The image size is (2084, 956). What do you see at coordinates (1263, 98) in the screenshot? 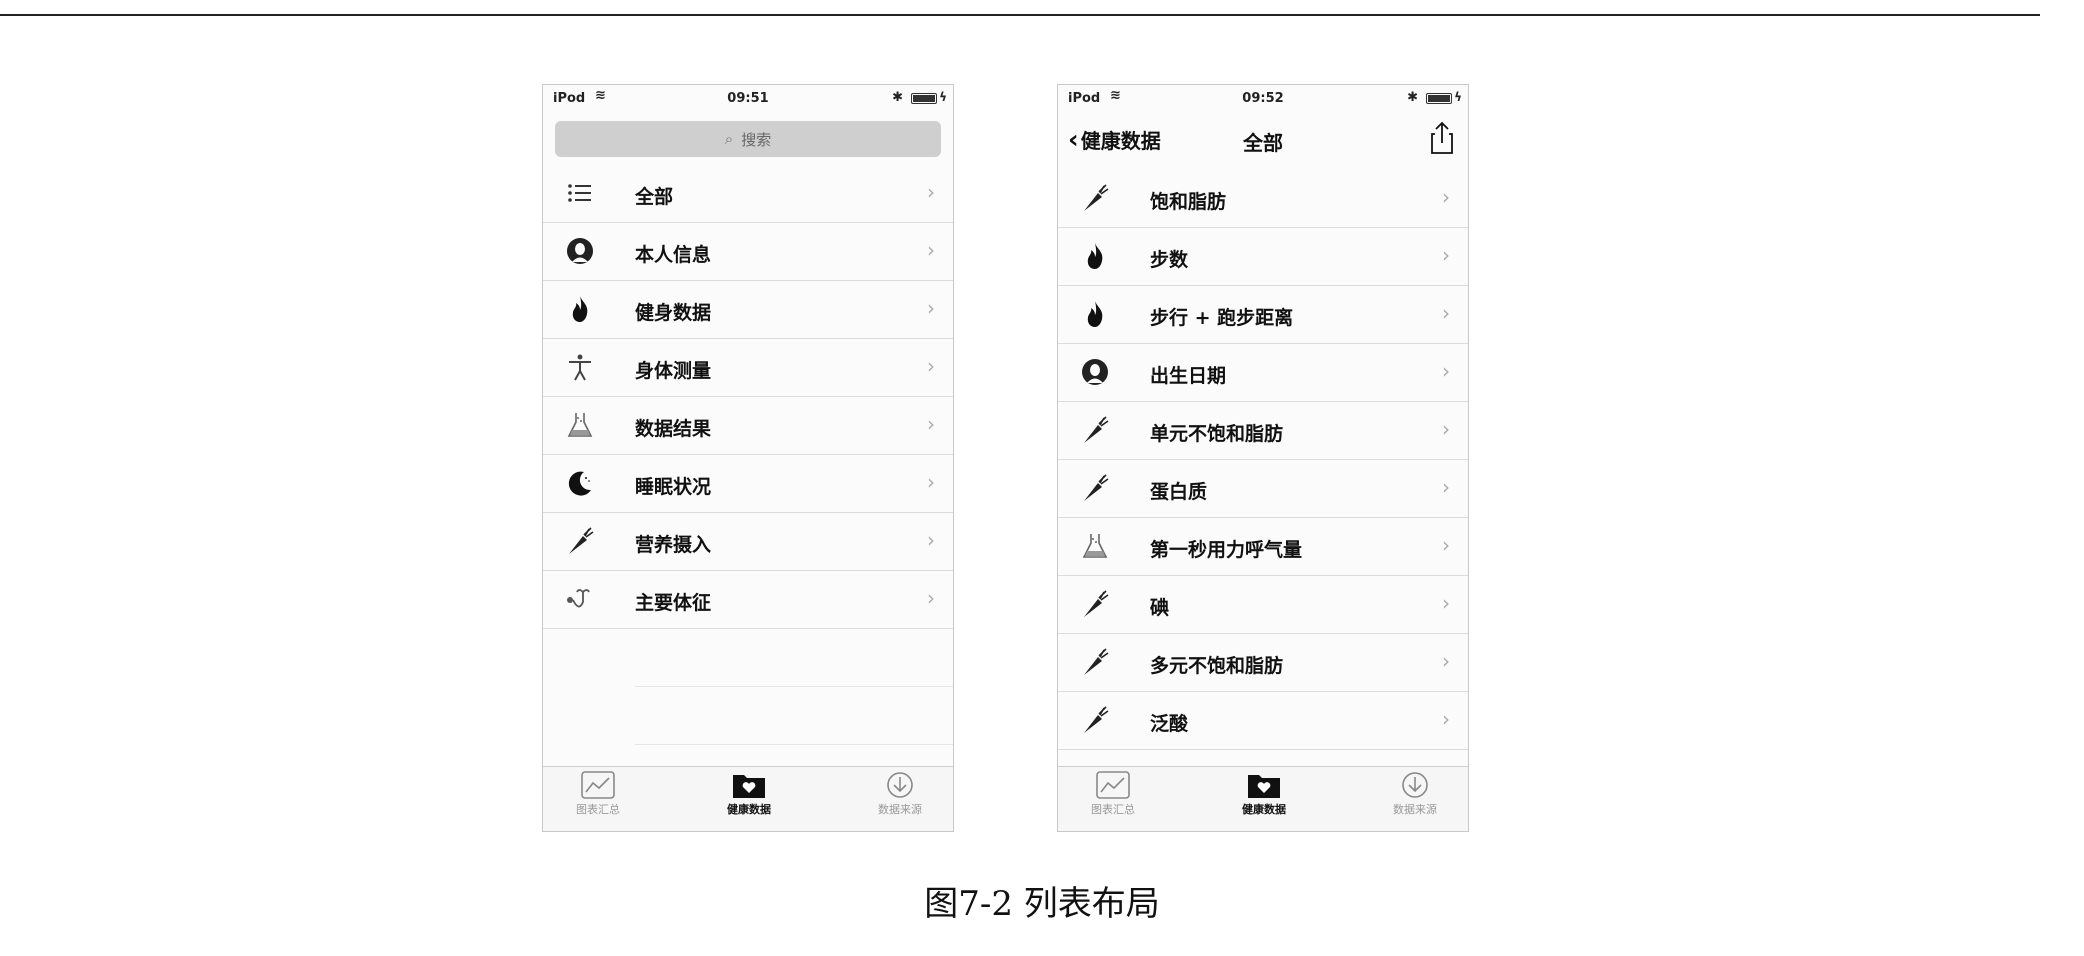
I see `status-bar: iPod ≋ 09:52 ✱ ϟ` at bounding box center [1263, 98].